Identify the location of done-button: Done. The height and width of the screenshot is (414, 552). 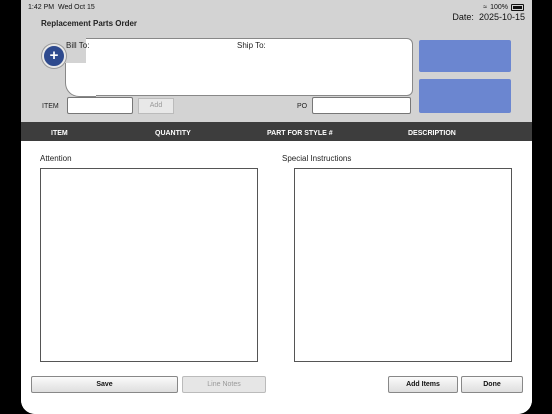
(492, 384).